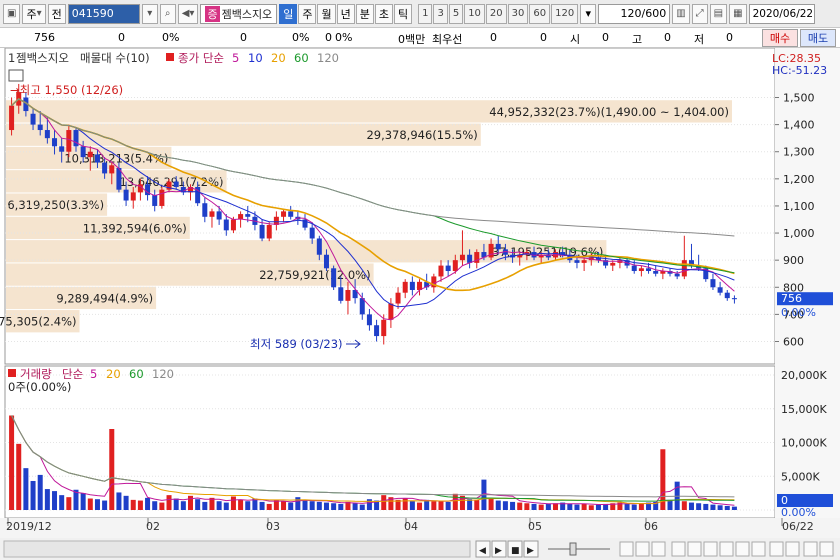 The width and height of the screenshot is (840, 560). What do you see at coordinates (781, 13) in the screenshot?
I see `date-field: 2020/06/22` at bounding box center [781, 13].